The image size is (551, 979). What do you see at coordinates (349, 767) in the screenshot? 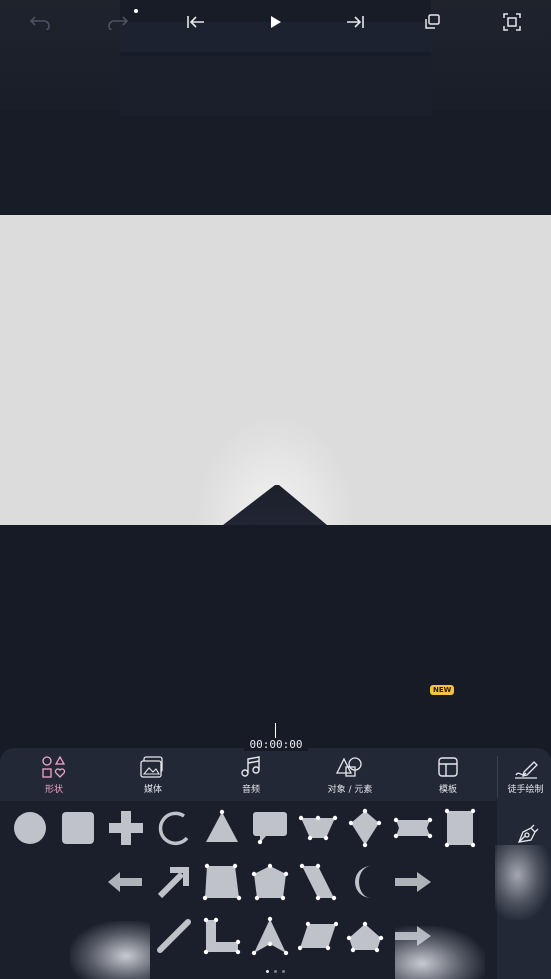
I see `objects-icon` at bounding box center [349, 767].